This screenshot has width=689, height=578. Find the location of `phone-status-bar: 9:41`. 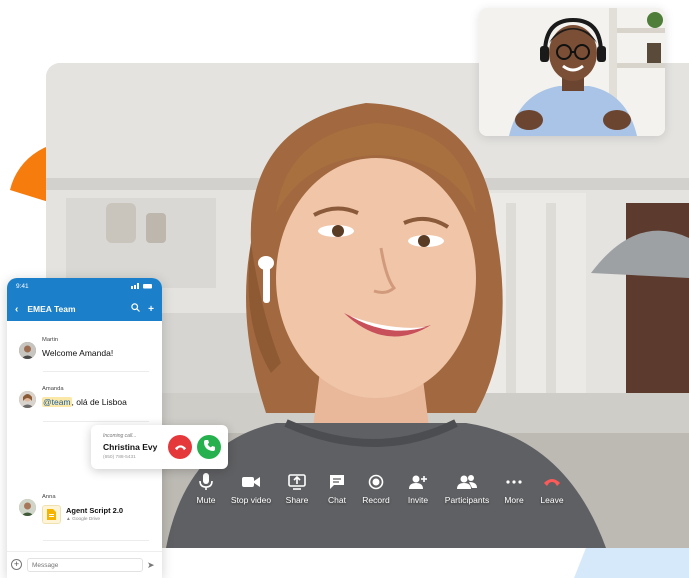

phone-status-bar: 9:41 is located at coordinates (84, 287).